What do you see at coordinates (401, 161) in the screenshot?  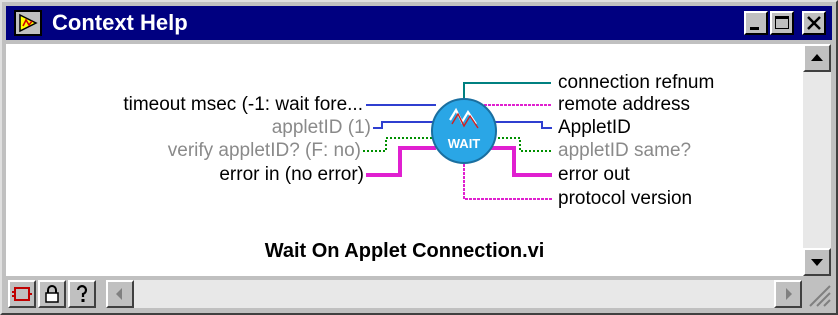 I see `wire-error-in` at bounding box center [401, 161].